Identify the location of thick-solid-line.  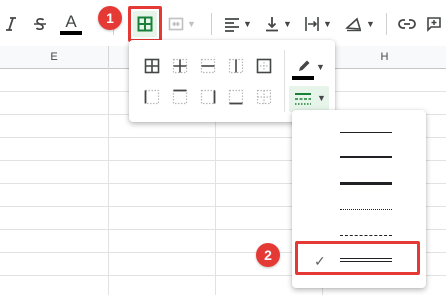
(366, 183).